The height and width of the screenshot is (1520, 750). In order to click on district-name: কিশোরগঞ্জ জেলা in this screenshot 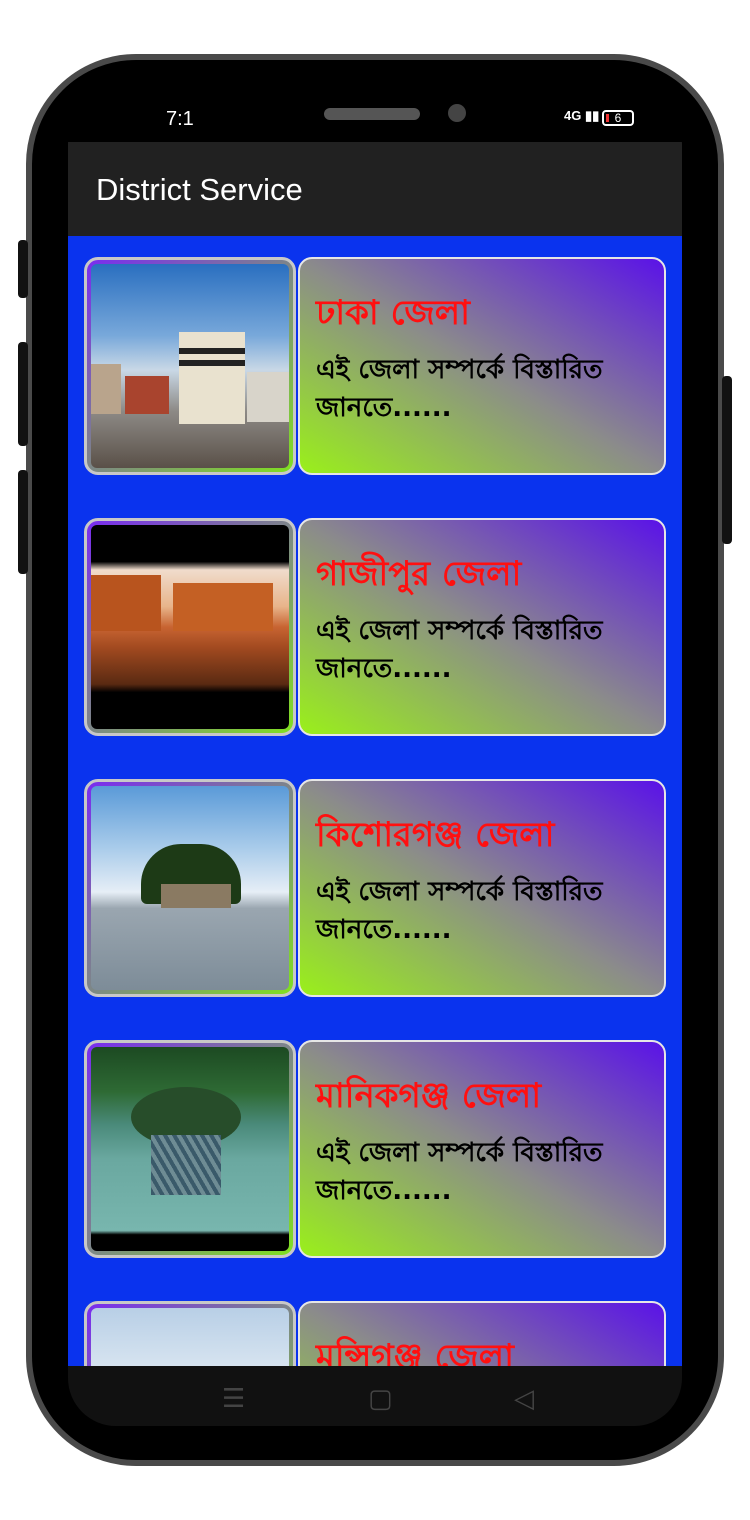, I will do `click(435, 835)`.